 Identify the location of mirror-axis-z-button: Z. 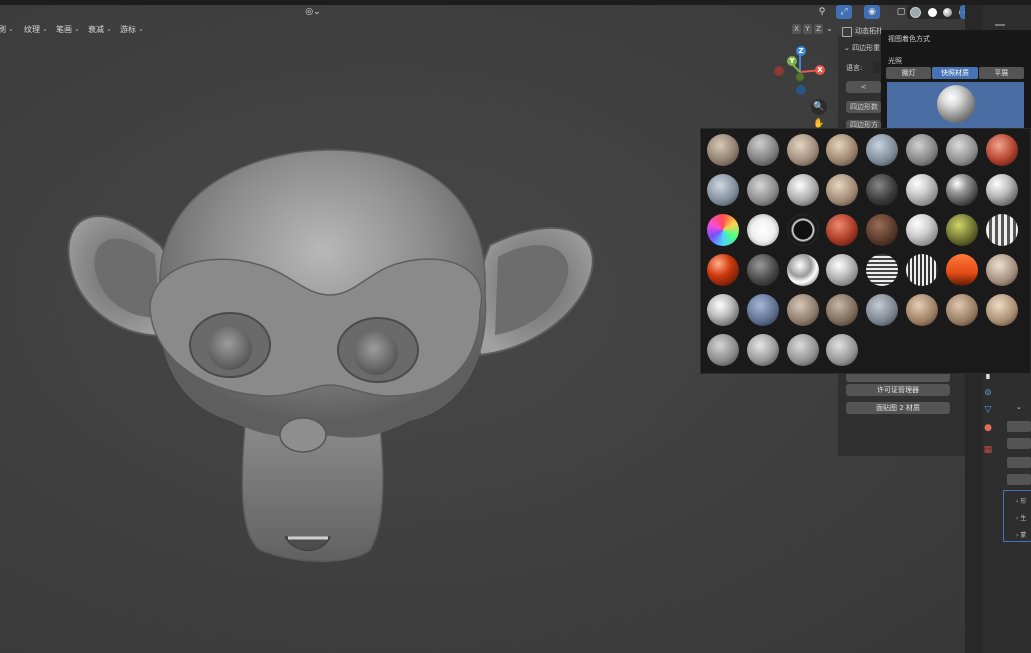
(818, 29).